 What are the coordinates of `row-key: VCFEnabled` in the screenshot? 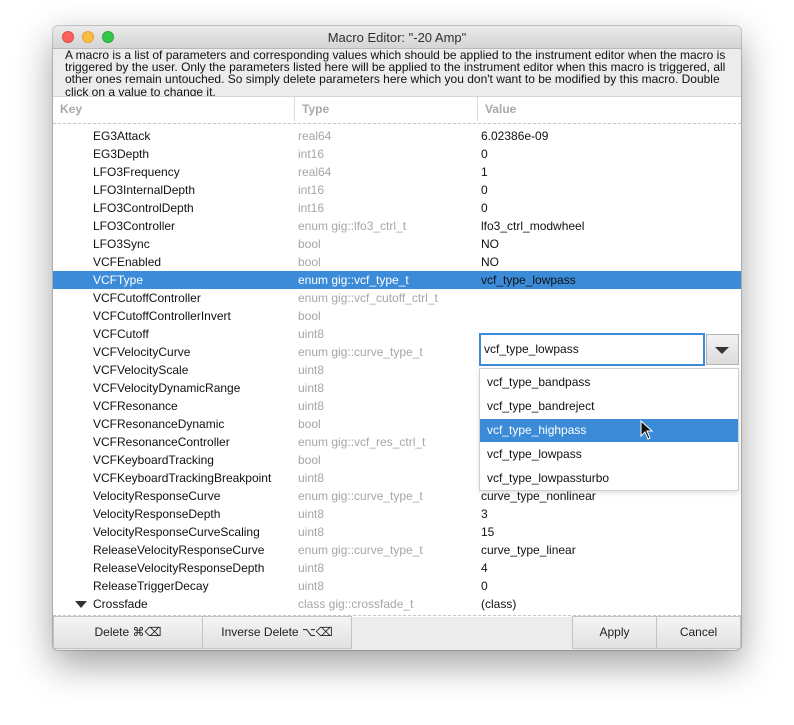 It's located at (127, 262).